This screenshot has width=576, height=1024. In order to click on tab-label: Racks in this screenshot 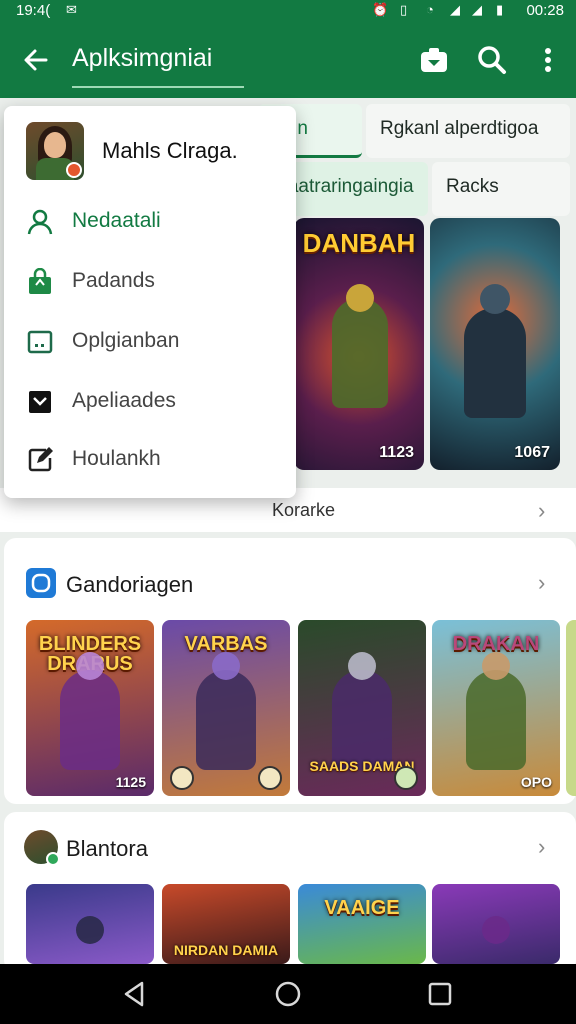, I will do `click(472, 186)`.